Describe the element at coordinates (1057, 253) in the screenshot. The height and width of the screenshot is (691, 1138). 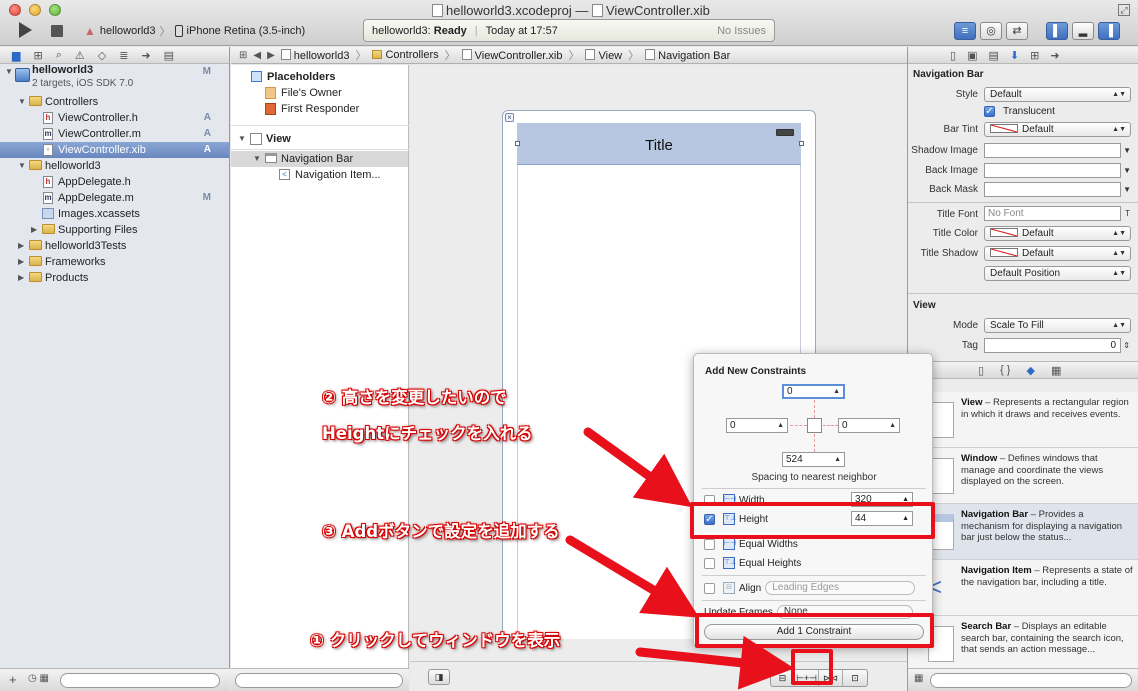
I see `title-shadow-select: Default ▲▼` at that location.